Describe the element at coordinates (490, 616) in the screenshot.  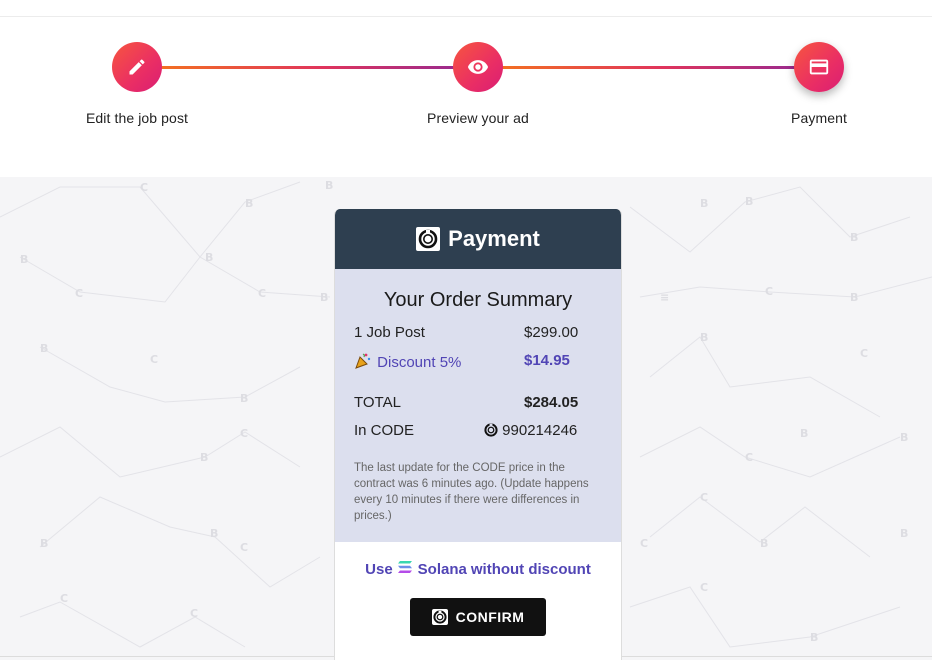
I see `confirm-label: CONFIRM` at that location.